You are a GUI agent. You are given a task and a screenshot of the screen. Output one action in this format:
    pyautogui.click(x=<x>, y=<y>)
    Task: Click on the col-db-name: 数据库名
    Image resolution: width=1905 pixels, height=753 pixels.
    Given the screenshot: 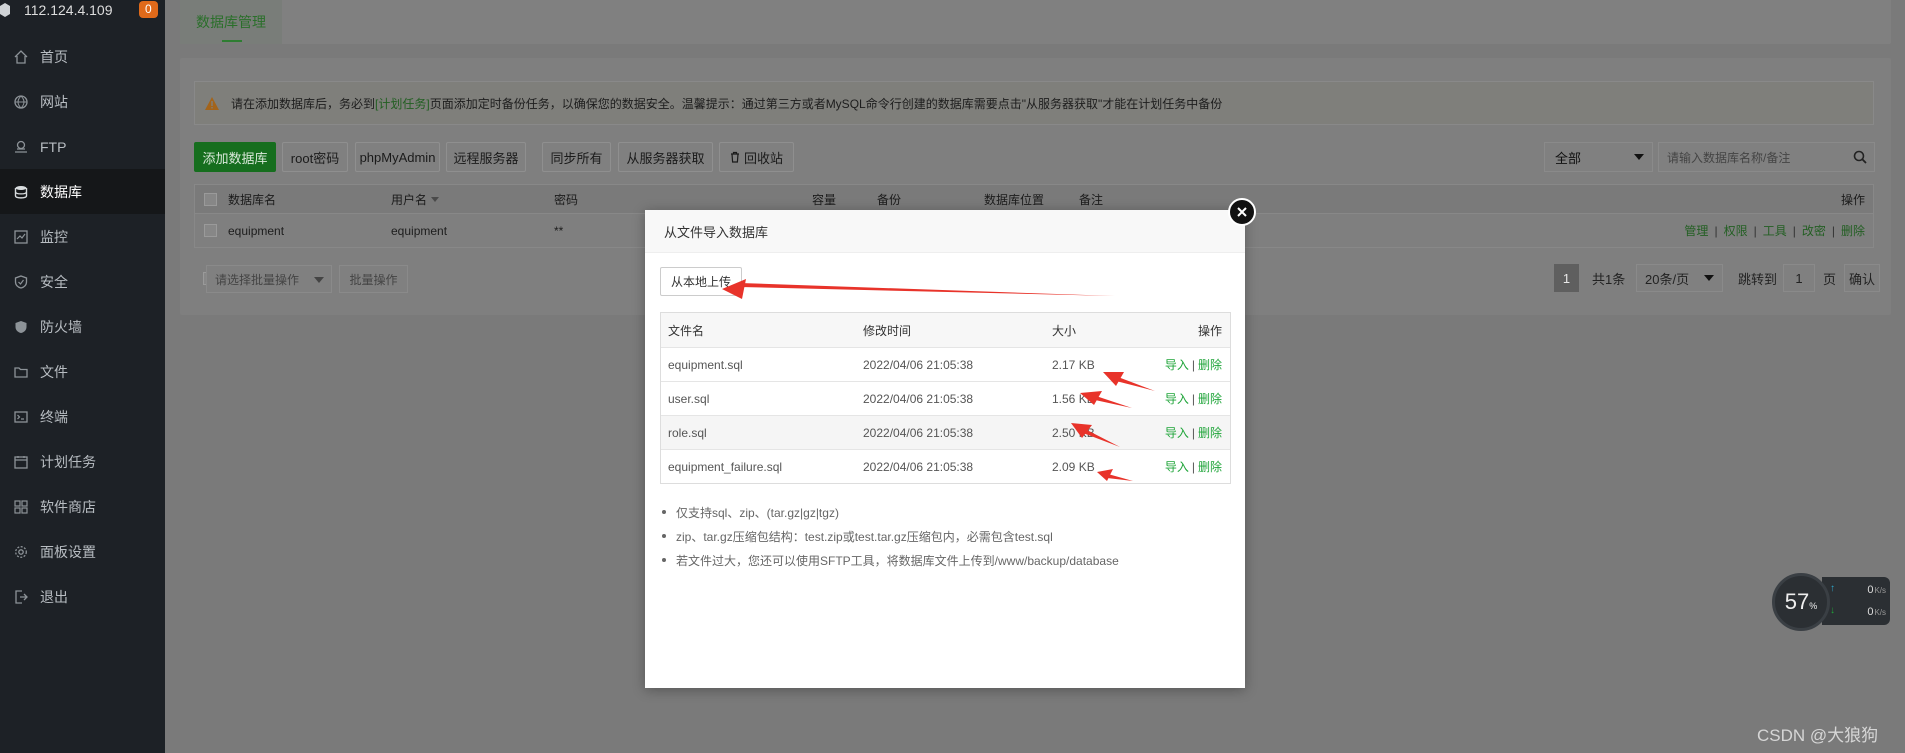 What is the action you would take?
    pyautogui.click(x=252, y=199)
    